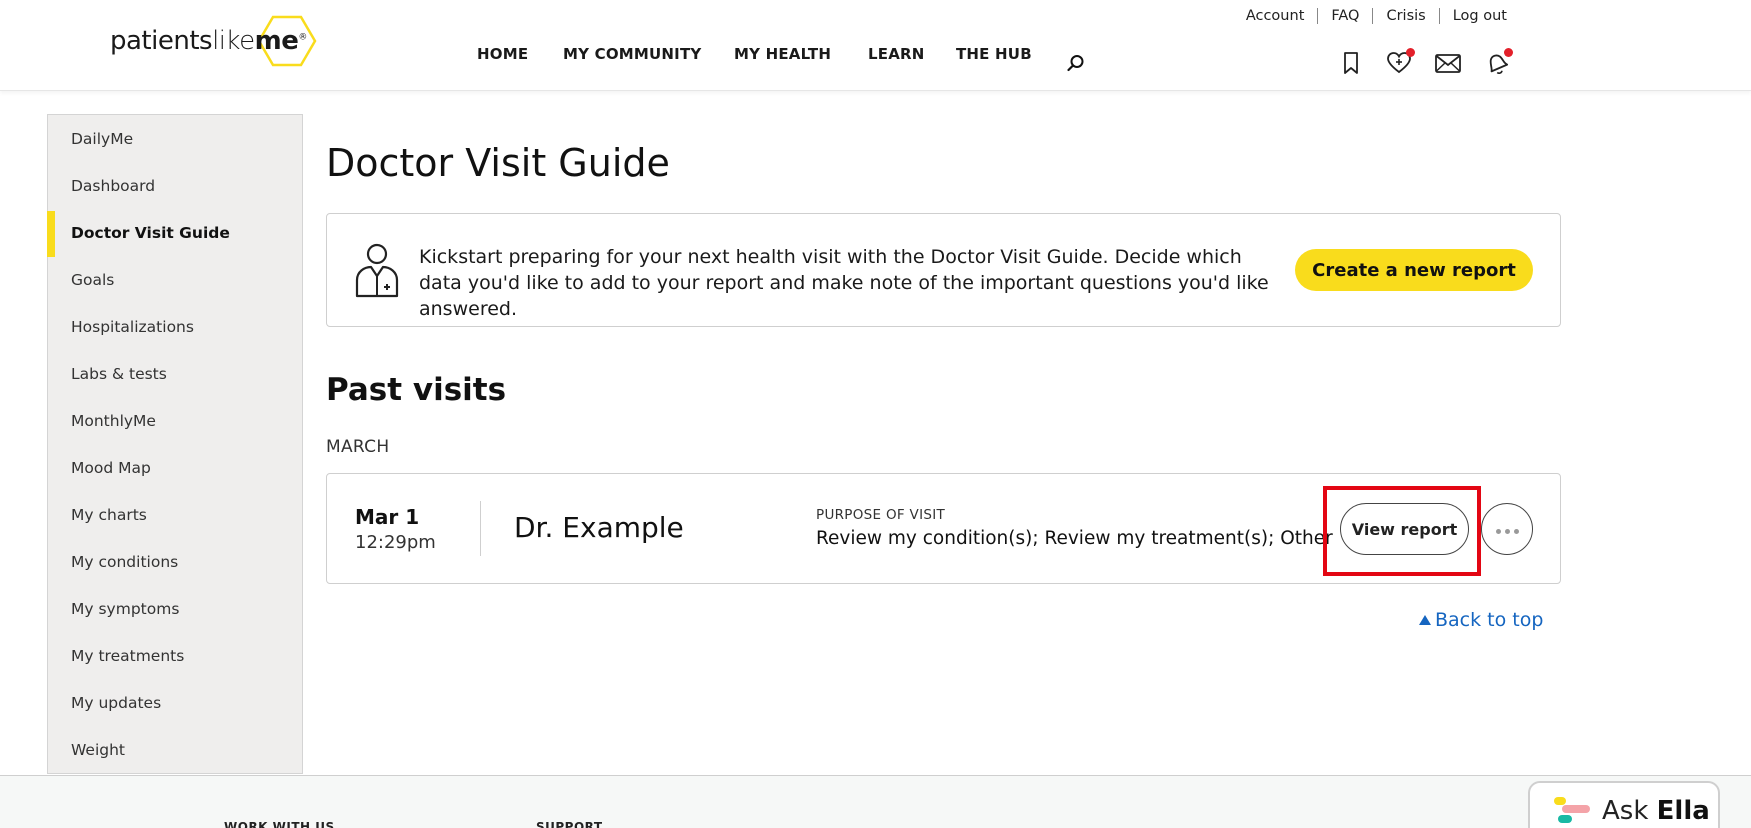  What do you see at coordinates (175, 327) in the screenshot?
I see `sidebar-item-hospitalizations: Hospitalizations` at bounding box center [175, 327].